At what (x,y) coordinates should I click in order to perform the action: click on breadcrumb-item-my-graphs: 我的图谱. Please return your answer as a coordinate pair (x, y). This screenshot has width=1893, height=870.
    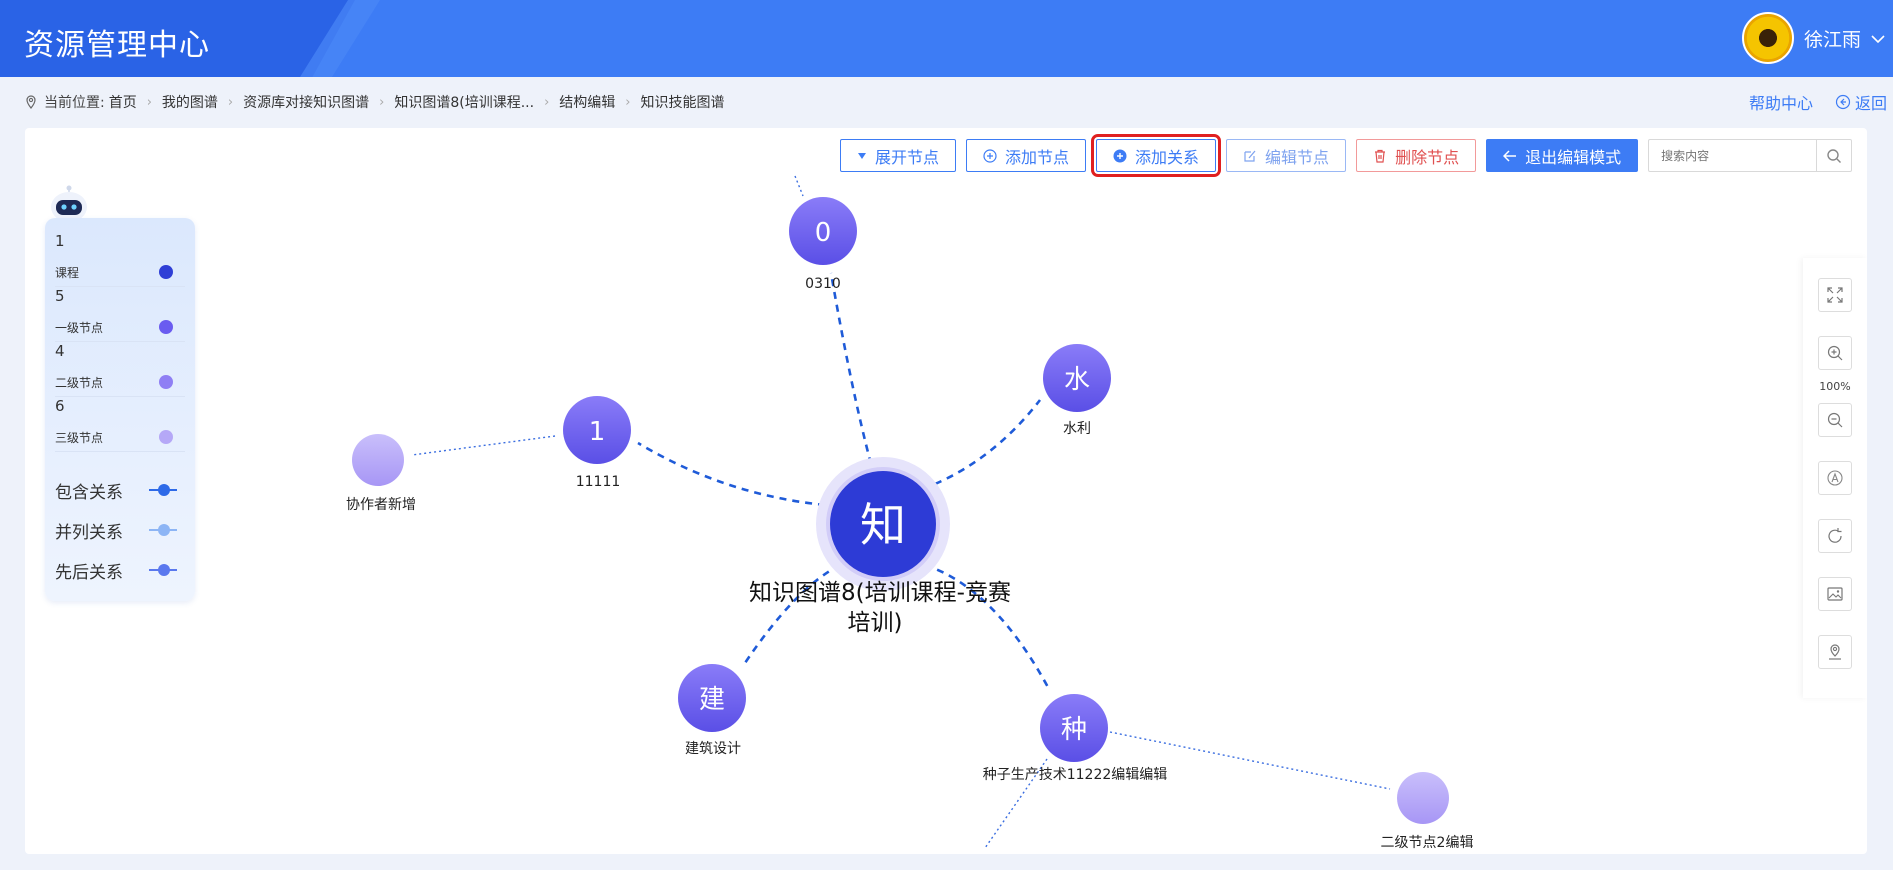
    Looking at the image, I should click on (190, 102).